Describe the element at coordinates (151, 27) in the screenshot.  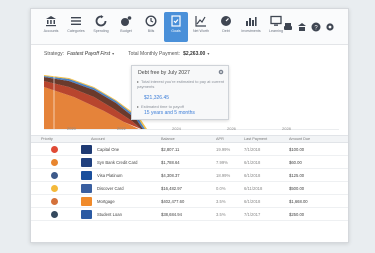
I see `toolbar-bills: Bills` at that location.